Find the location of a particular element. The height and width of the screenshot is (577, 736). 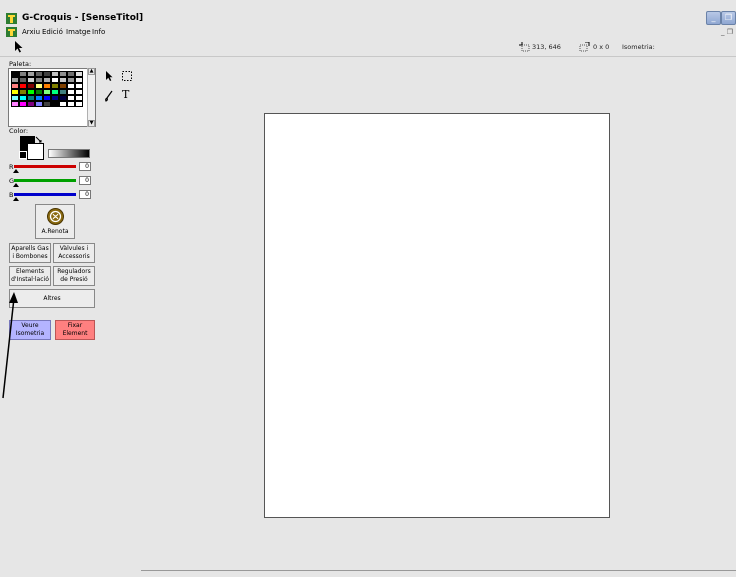

color-palette is located at coordinates (52, 97).